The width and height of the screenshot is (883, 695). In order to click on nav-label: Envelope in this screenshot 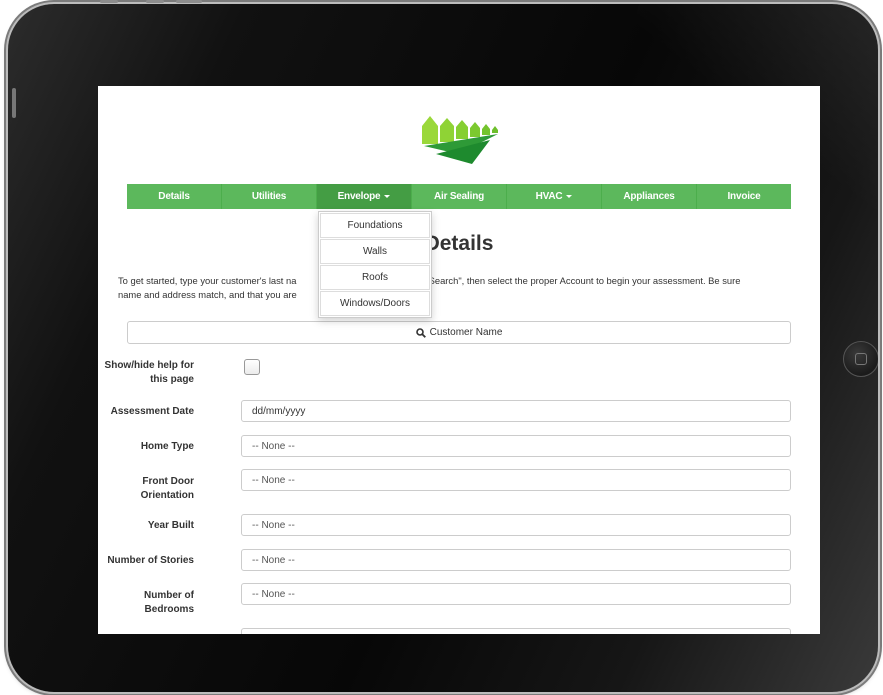, I will do `click(359, 196)`.